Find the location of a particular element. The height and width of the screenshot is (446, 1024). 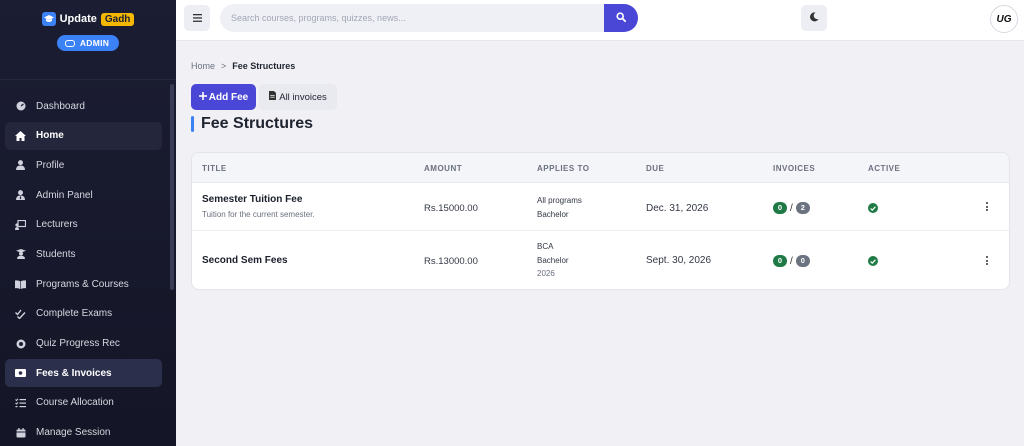

calendar-icon is located at coordinates (20, 432).